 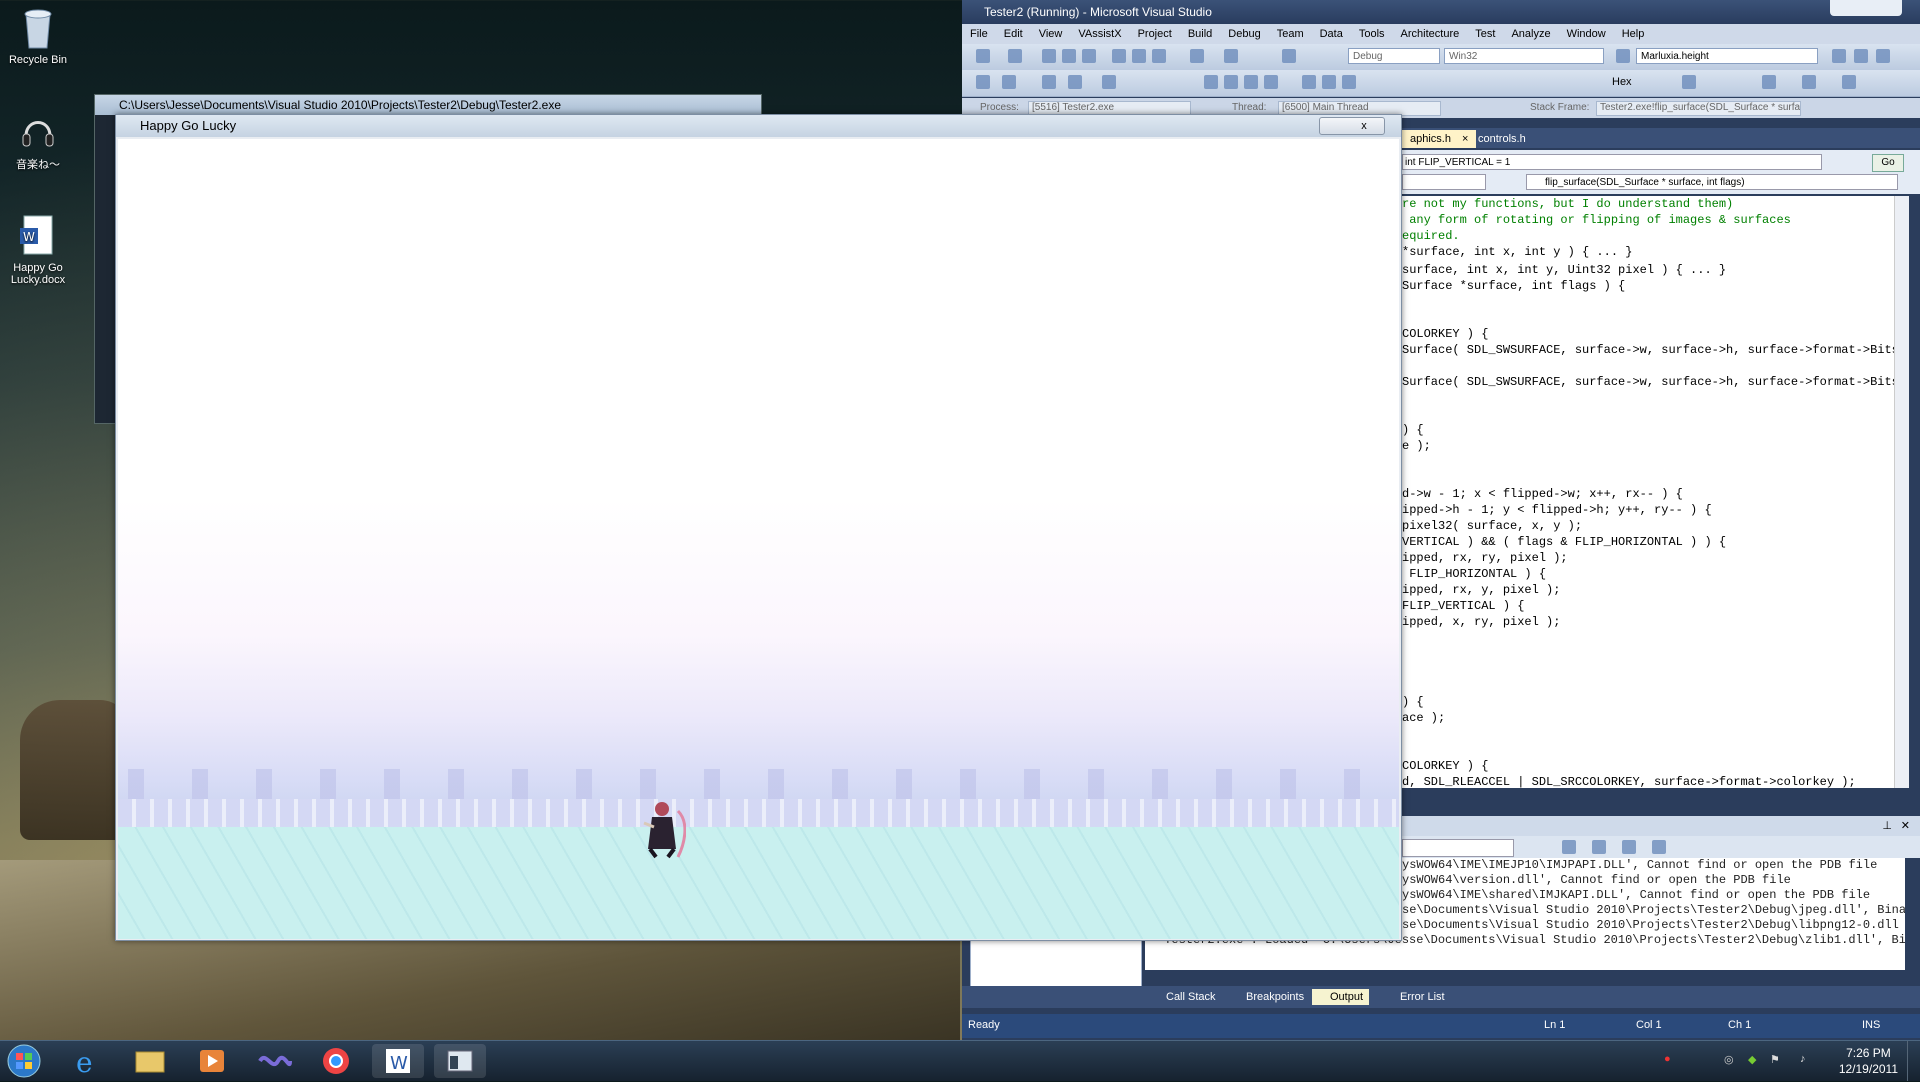 What do you see at coordinates (1331, 34) in the screenshot?
I see `menu-data: Data` at bounding box center [1331, 34].